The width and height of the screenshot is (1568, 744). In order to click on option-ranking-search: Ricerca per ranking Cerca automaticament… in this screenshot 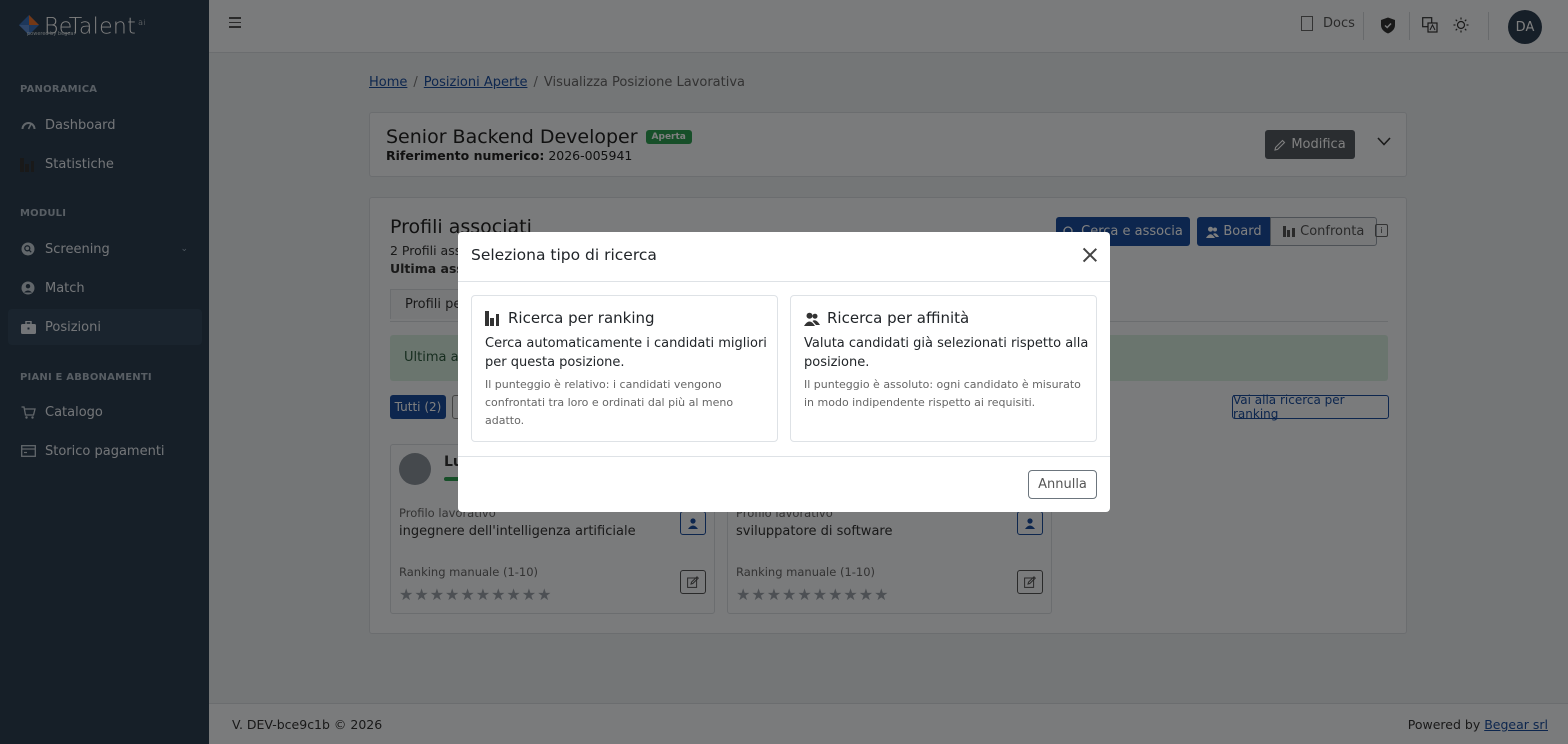, I will do `click(624, 368)`.